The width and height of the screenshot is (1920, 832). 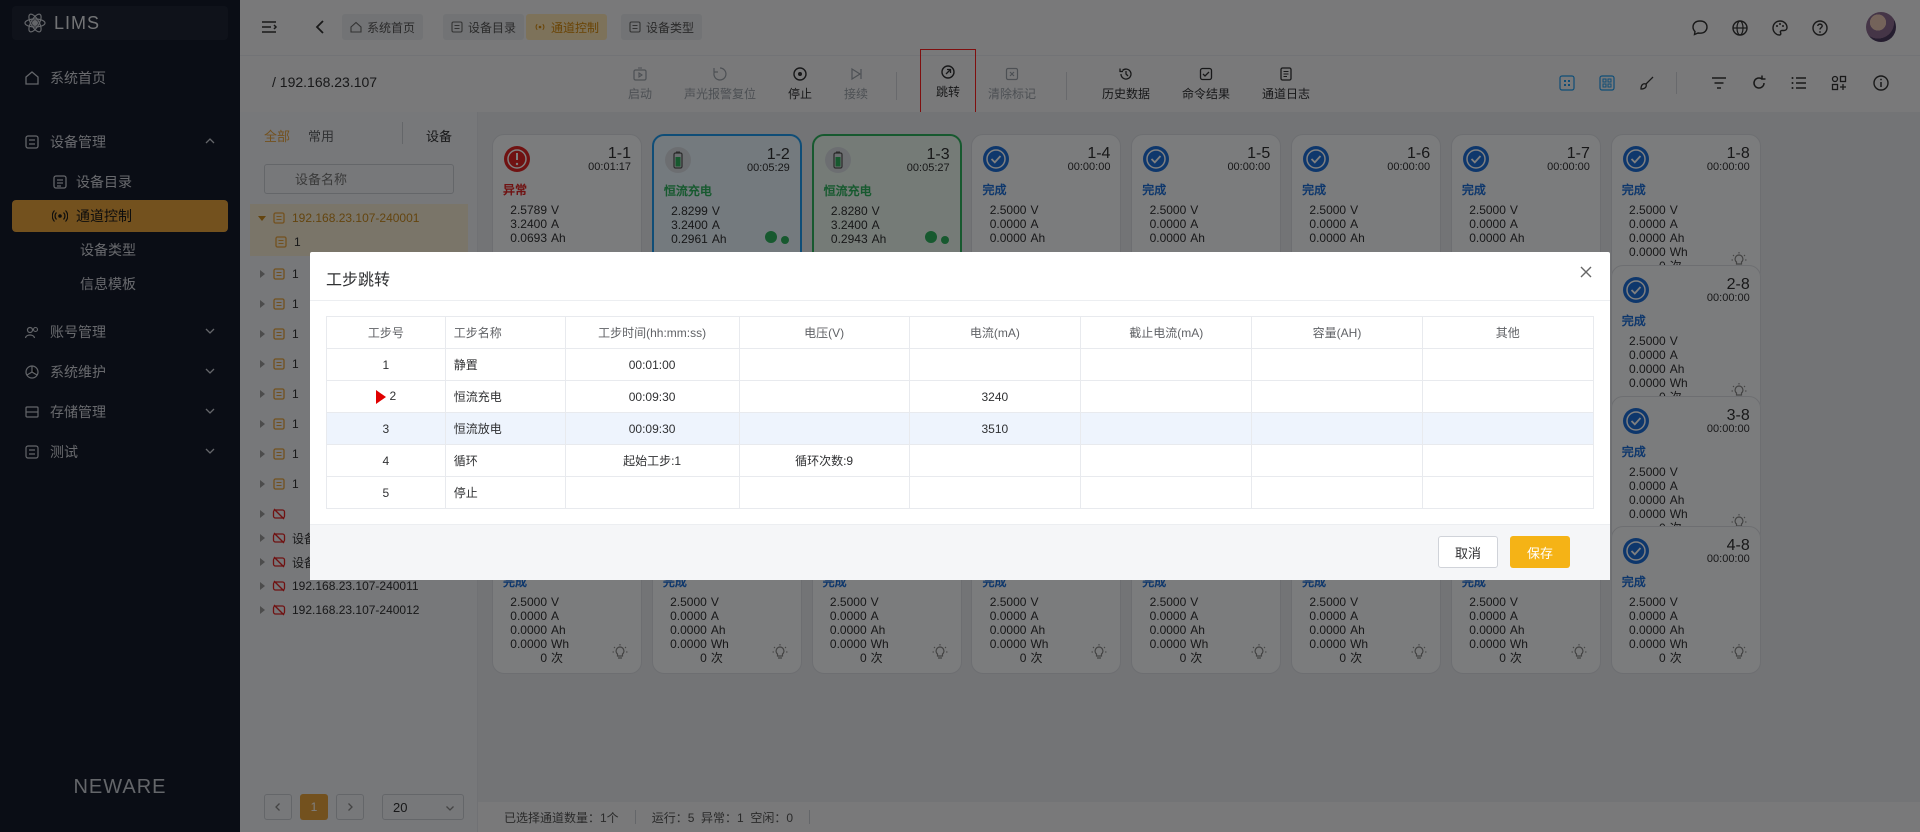 I want to click on column-header: 工步时间(hh:mm:ss), so click(x=652, y=332).